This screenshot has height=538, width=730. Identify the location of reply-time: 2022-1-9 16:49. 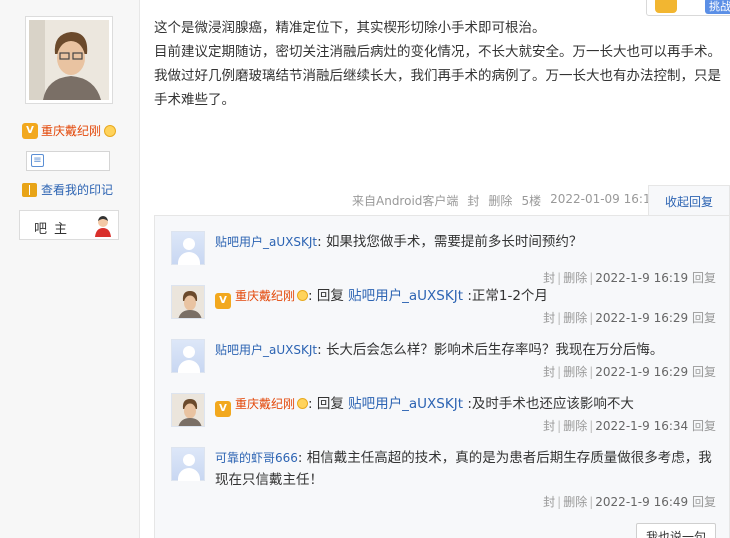
(642, 502).